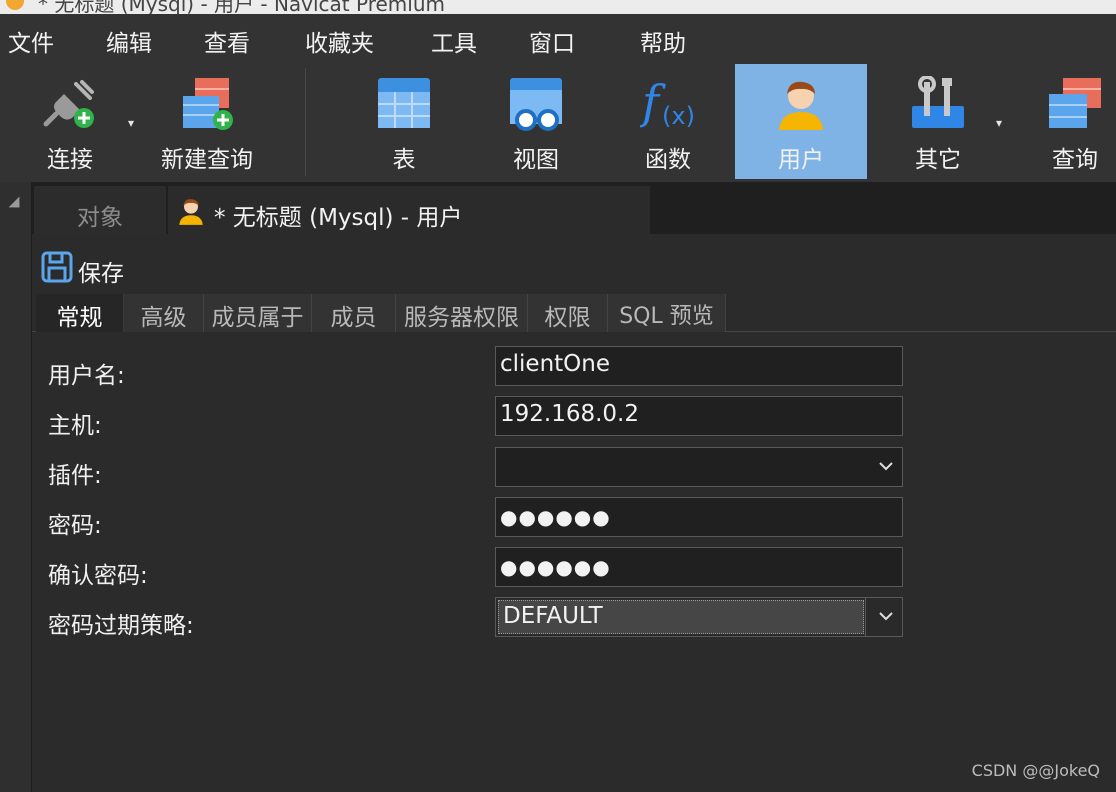 The image size is (1116, 792). I want to click on tab-objects: 对象, so click(100, 210).